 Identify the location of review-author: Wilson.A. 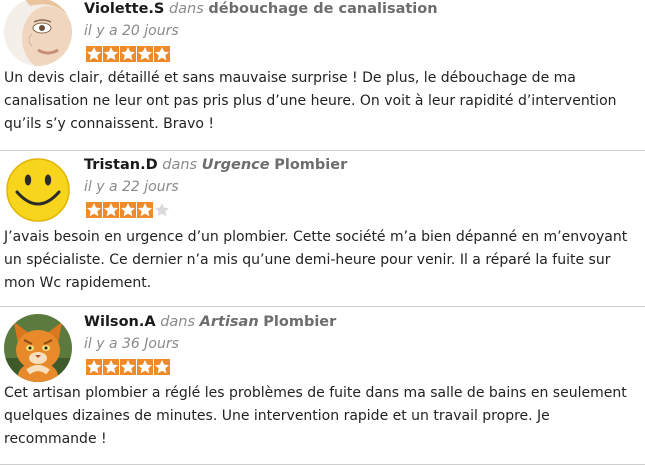
(120, 322).